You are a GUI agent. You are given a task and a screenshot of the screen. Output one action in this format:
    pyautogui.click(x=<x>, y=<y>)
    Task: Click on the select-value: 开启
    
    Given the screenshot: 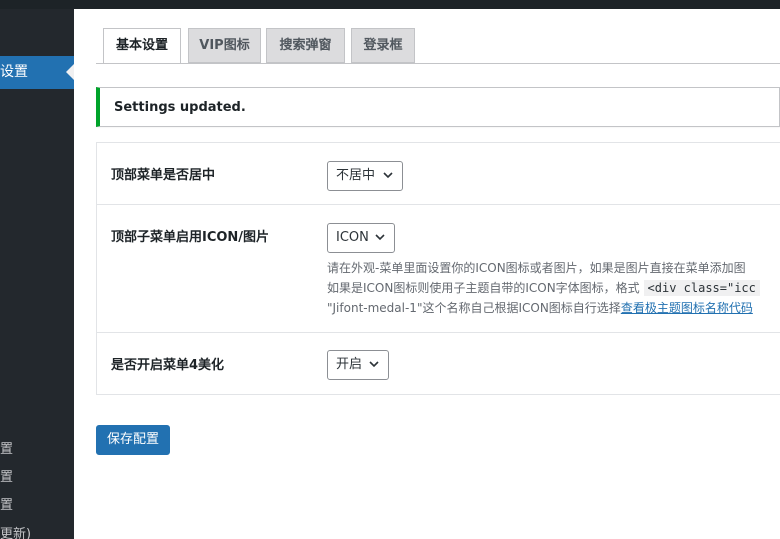 What is the action you would take?
    pyautogui.click(x=349, y=364)
    